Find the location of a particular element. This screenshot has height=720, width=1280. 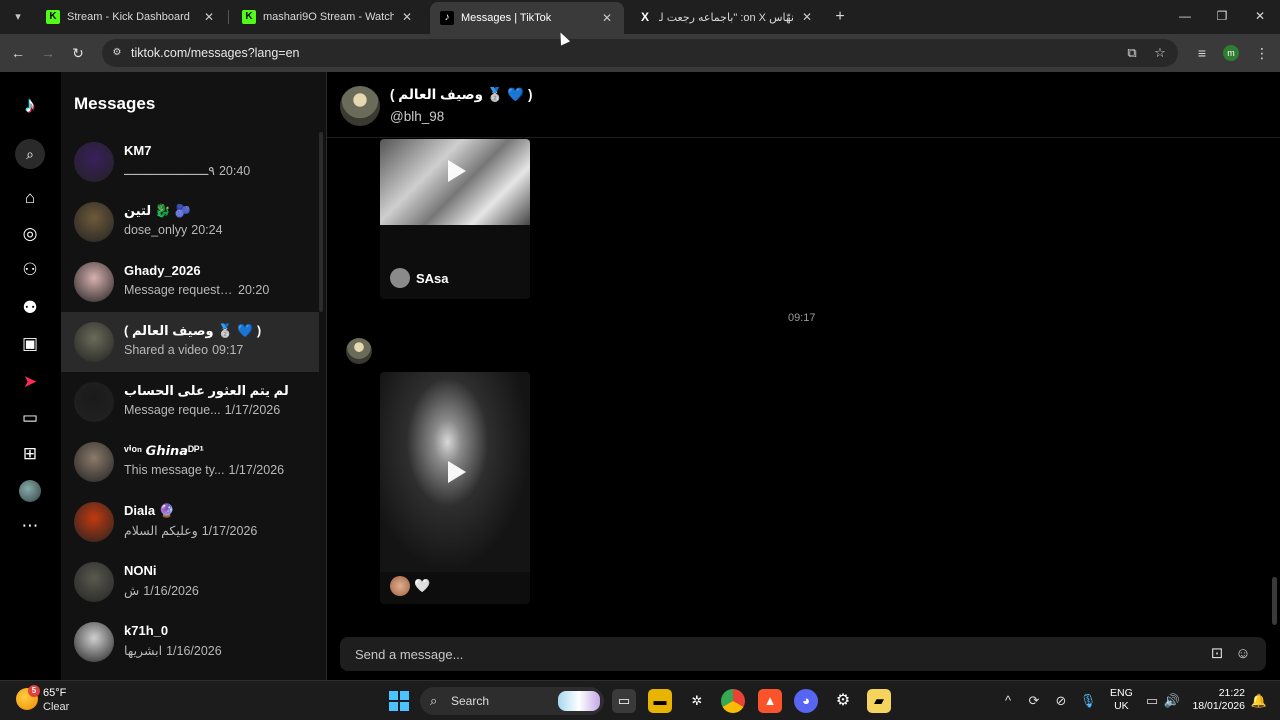

video-thumbnail is located at coordinates (455, 182).